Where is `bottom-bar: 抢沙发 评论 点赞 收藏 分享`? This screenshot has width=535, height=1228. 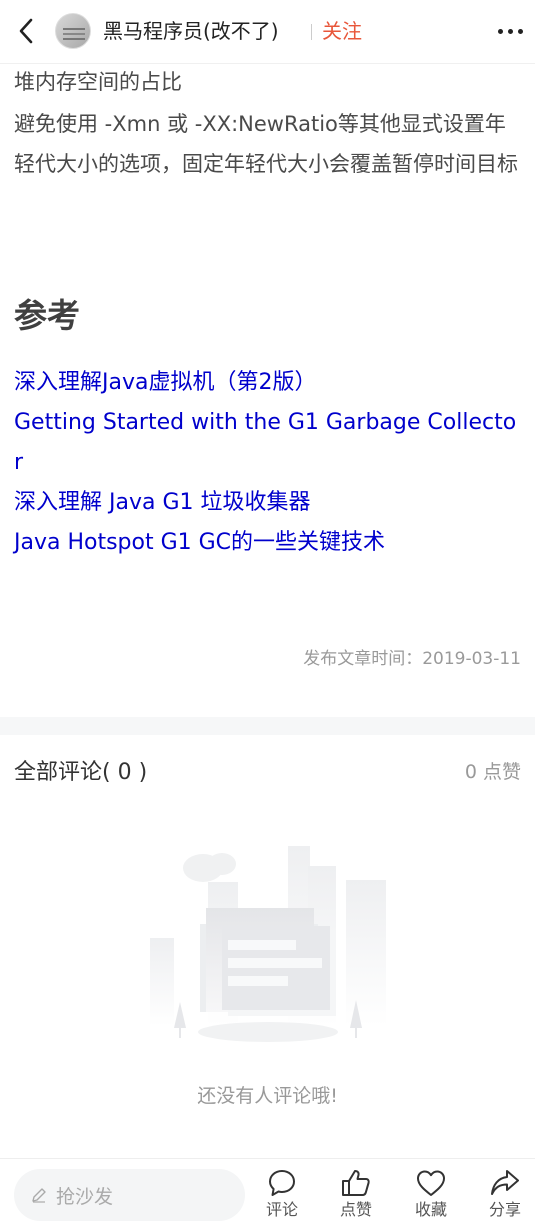
bottom-bar: 抢沙发 评论 点赞 收藏 分享 is located at coordinates (267, 1193).